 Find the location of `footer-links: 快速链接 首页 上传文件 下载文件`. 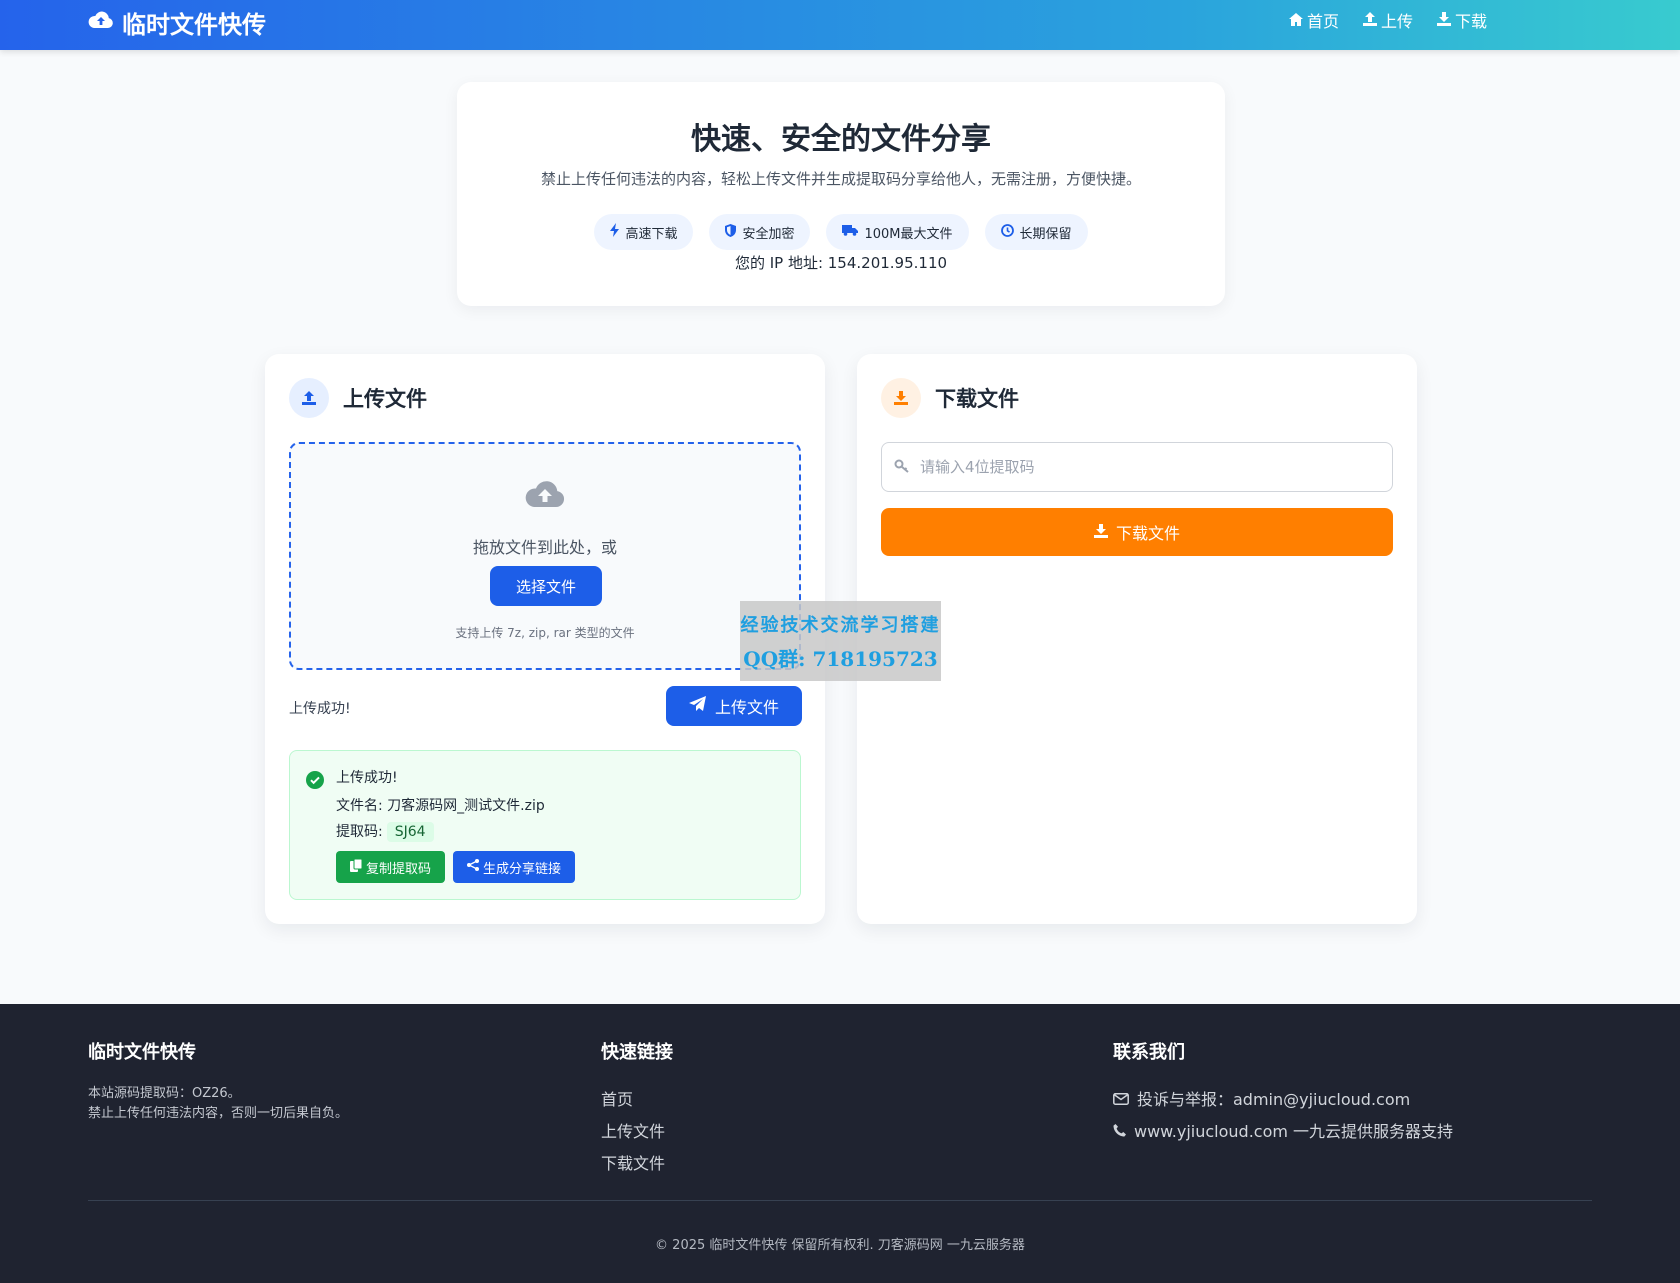

footer-links: 快速链接 首页 上传文件 下载文件 is located at coordinates (637, 1109).